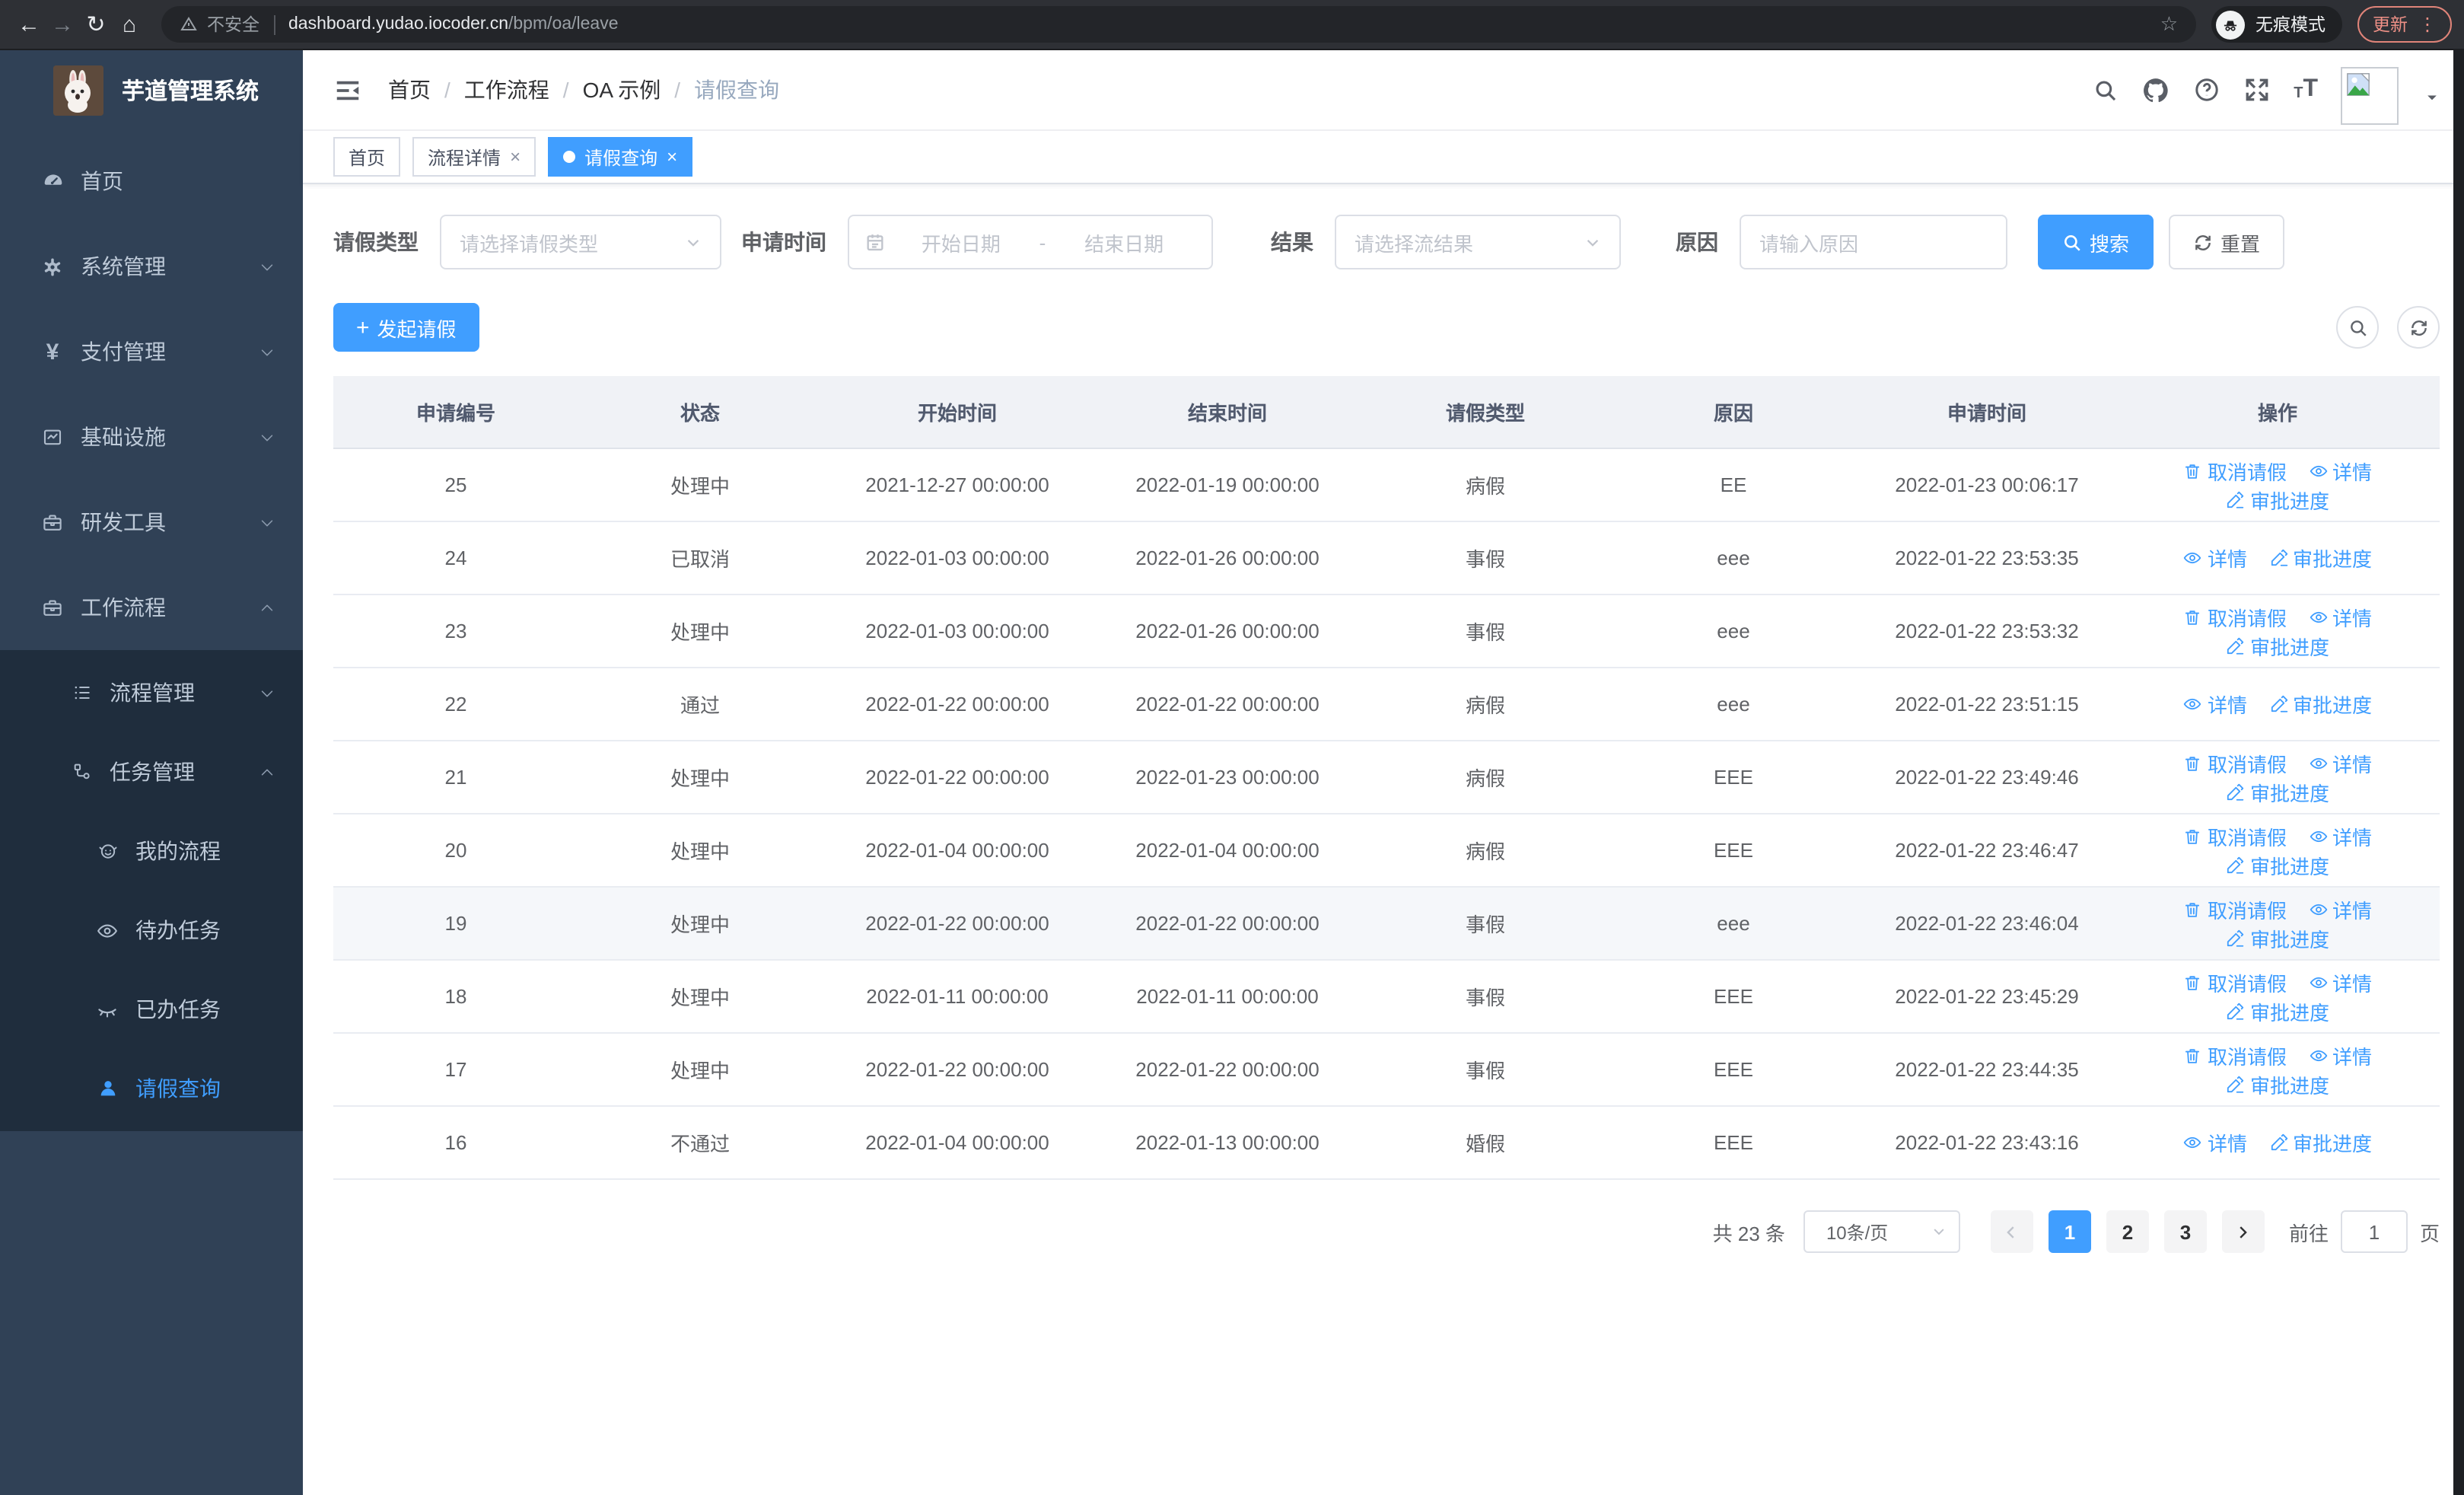 The image size is (2464, 1495). I want to click on refresh-table-button, so click(2418, 327).